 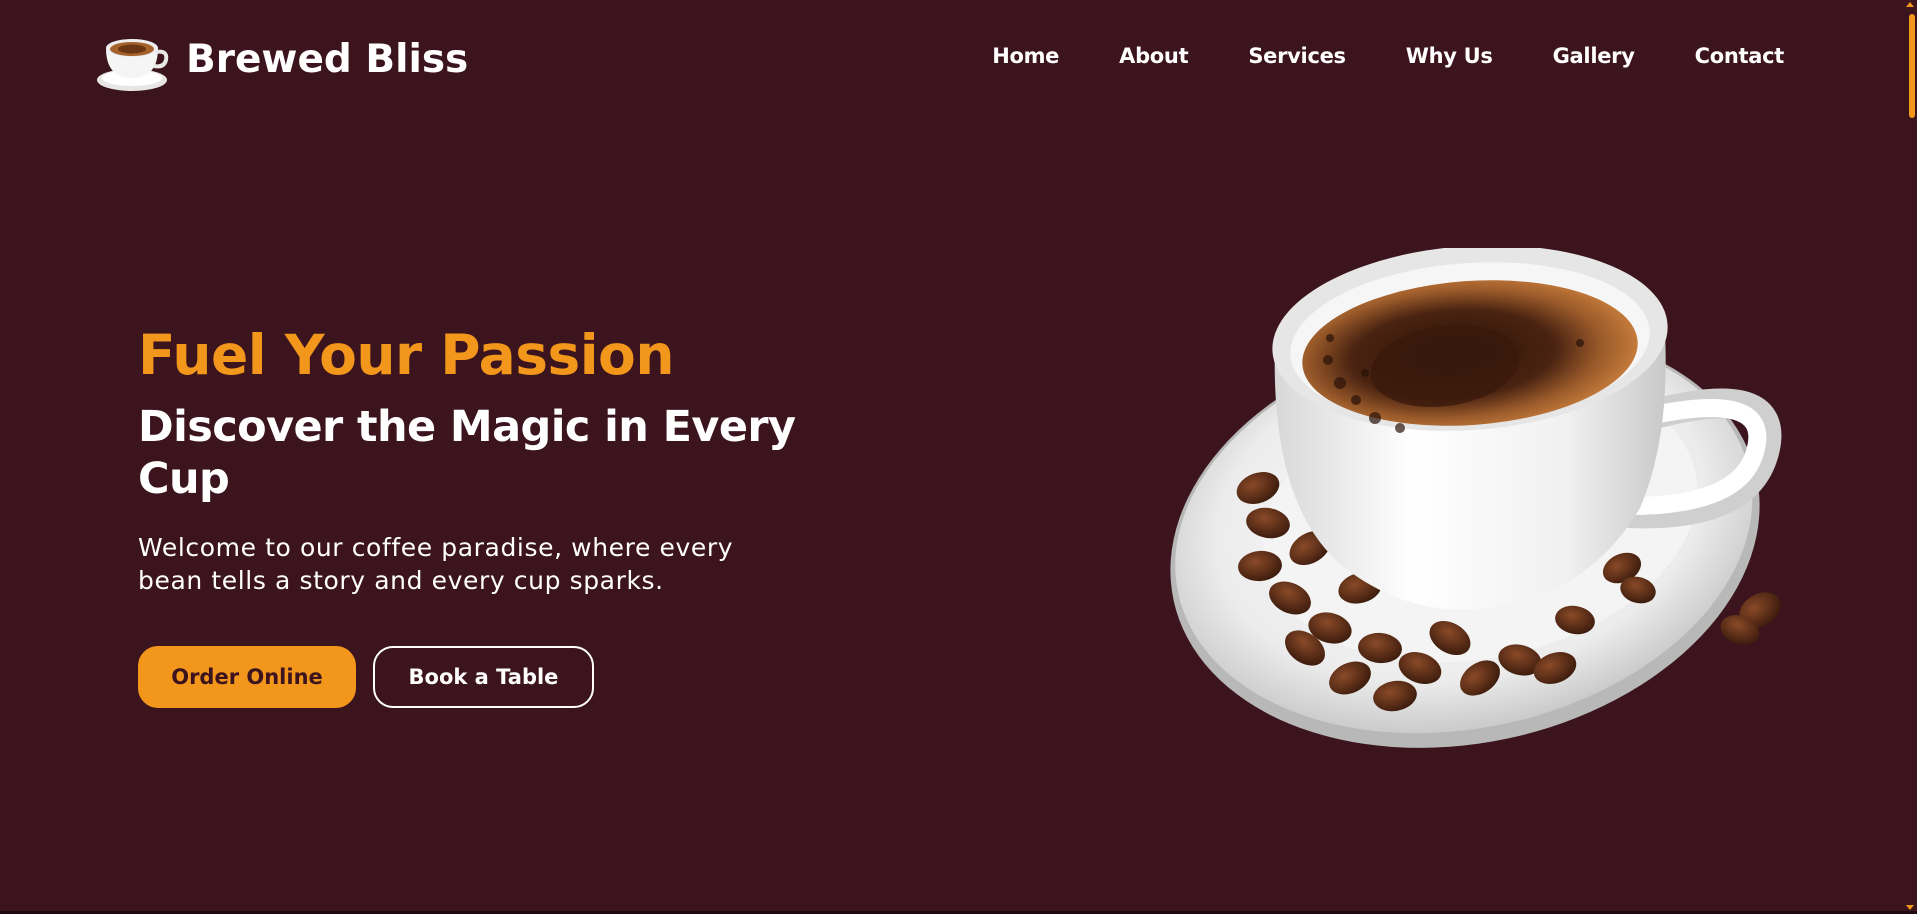 I want to click on nav-item-gallery: Gallery, so click(x=1594, y=56).